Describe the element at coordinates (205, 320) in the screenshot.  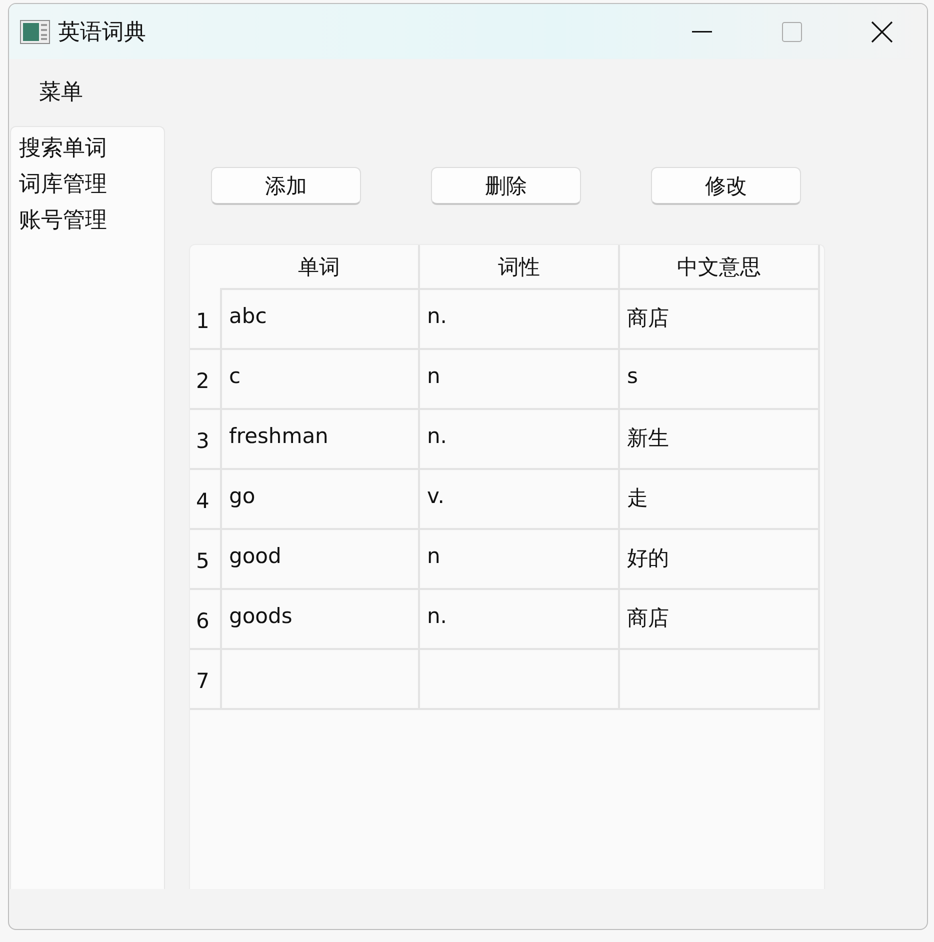
I see `row-number: 1` at that location.